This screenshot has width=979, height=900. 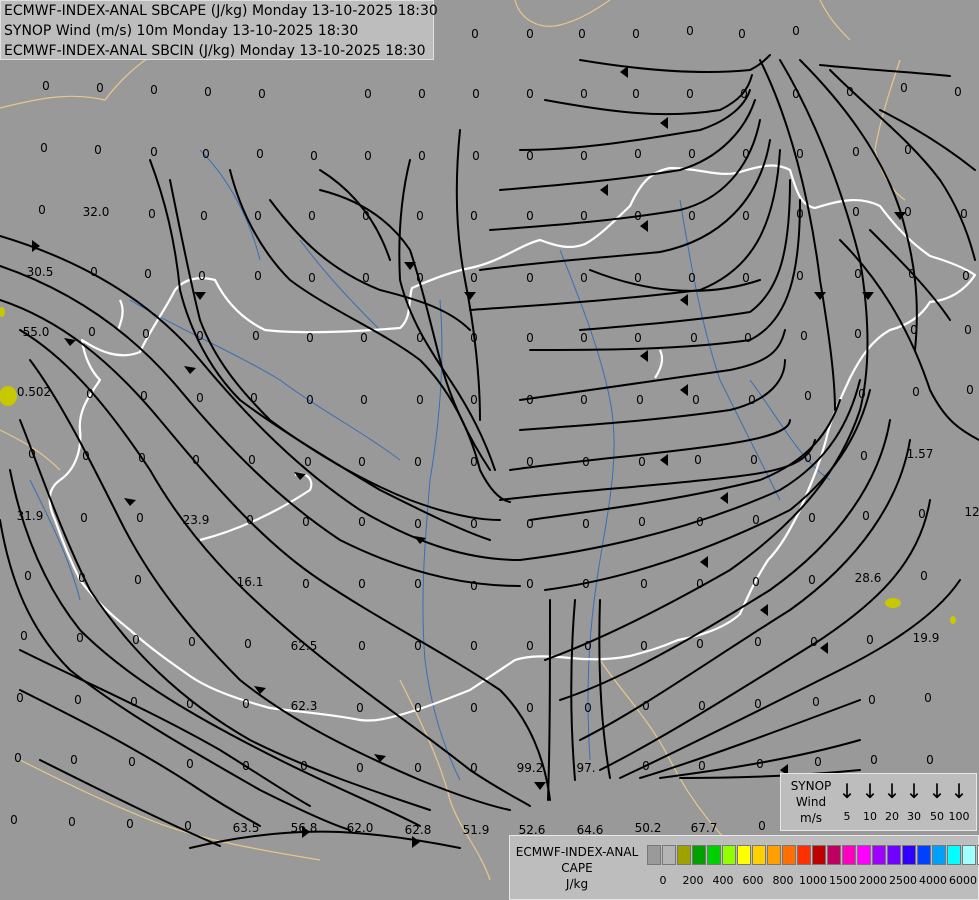 I want to click on station-value: 12, so click(x=971, y=512).